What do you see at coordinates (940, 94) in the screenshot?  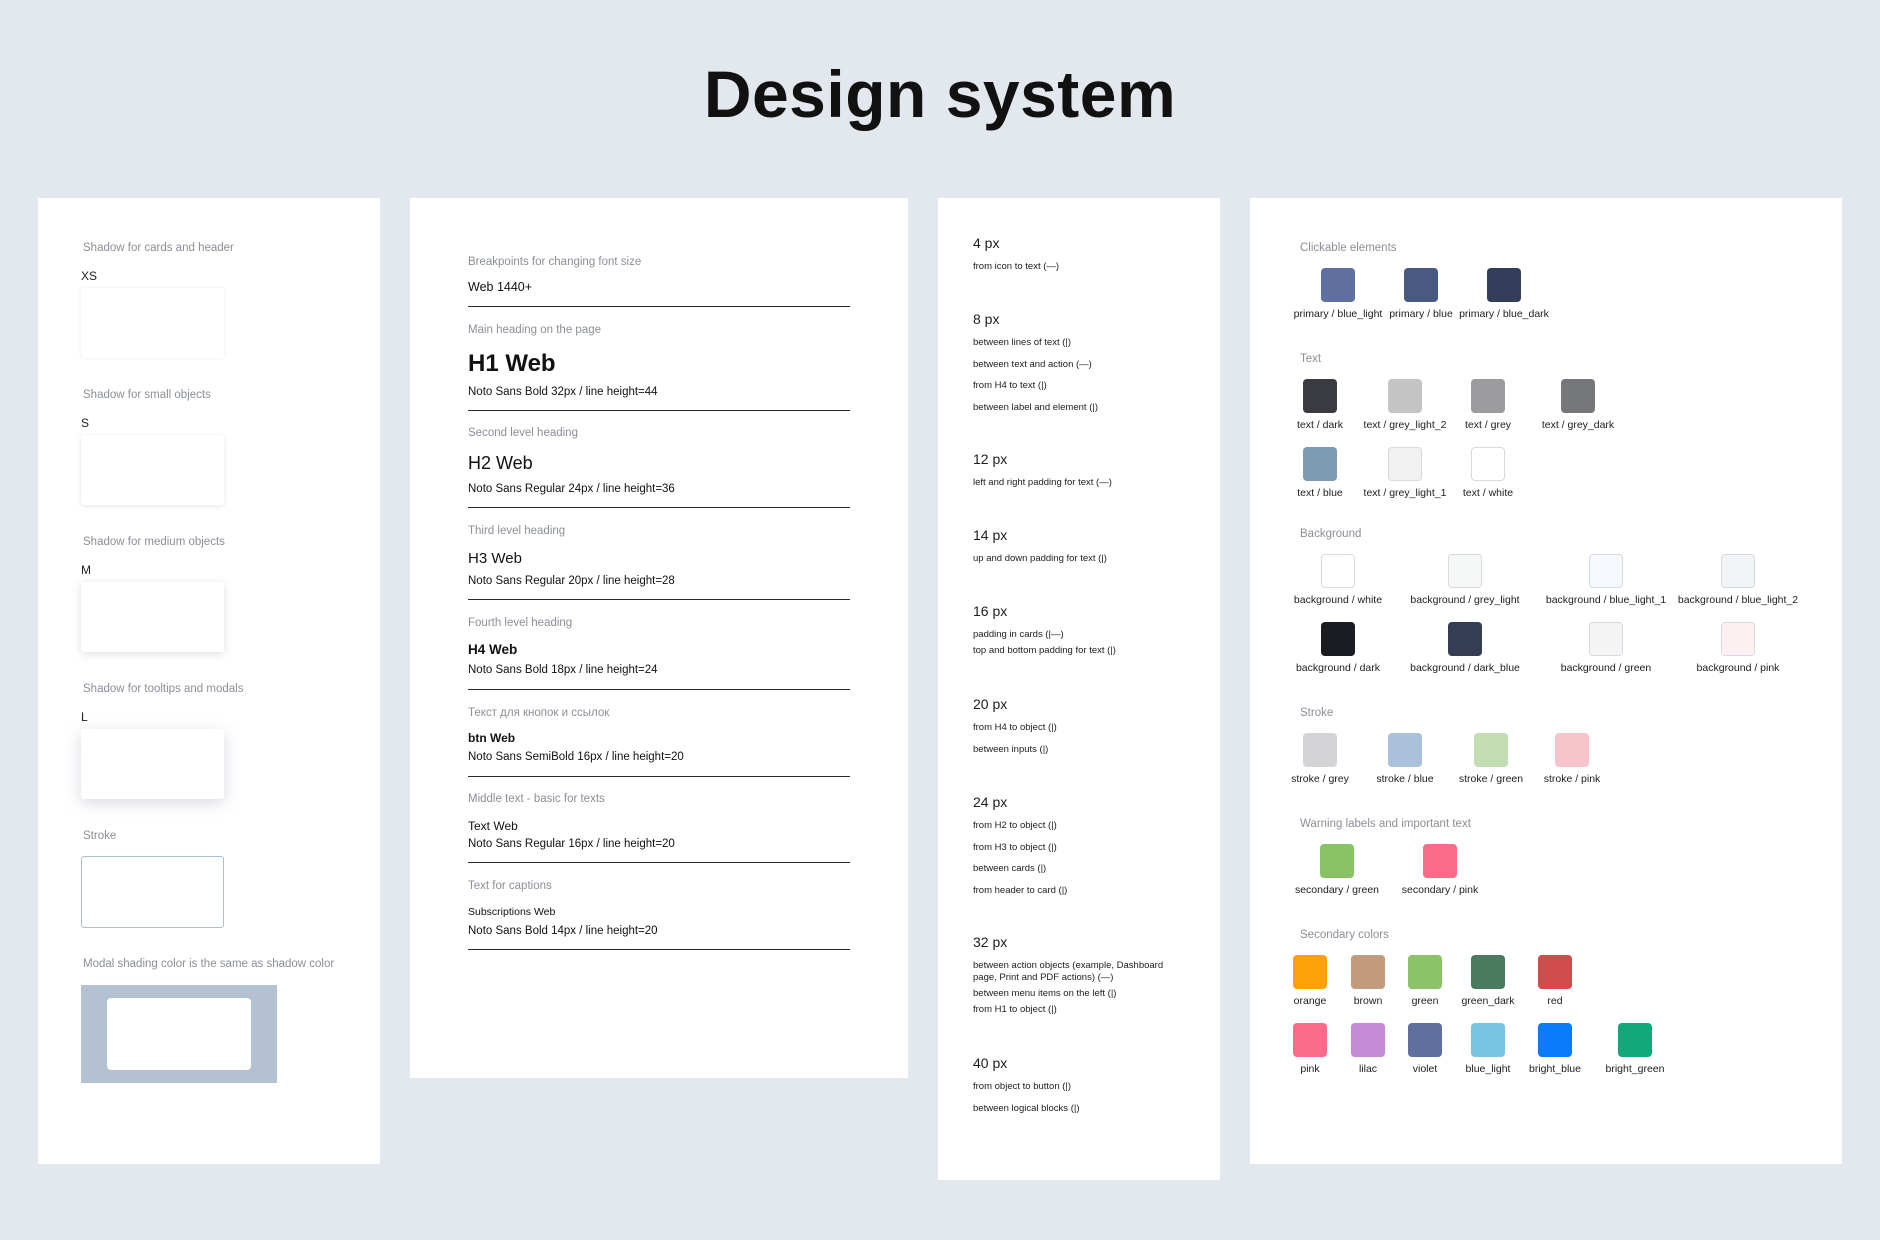 I see `page-title: Design system` at bounding box center [940, 94].